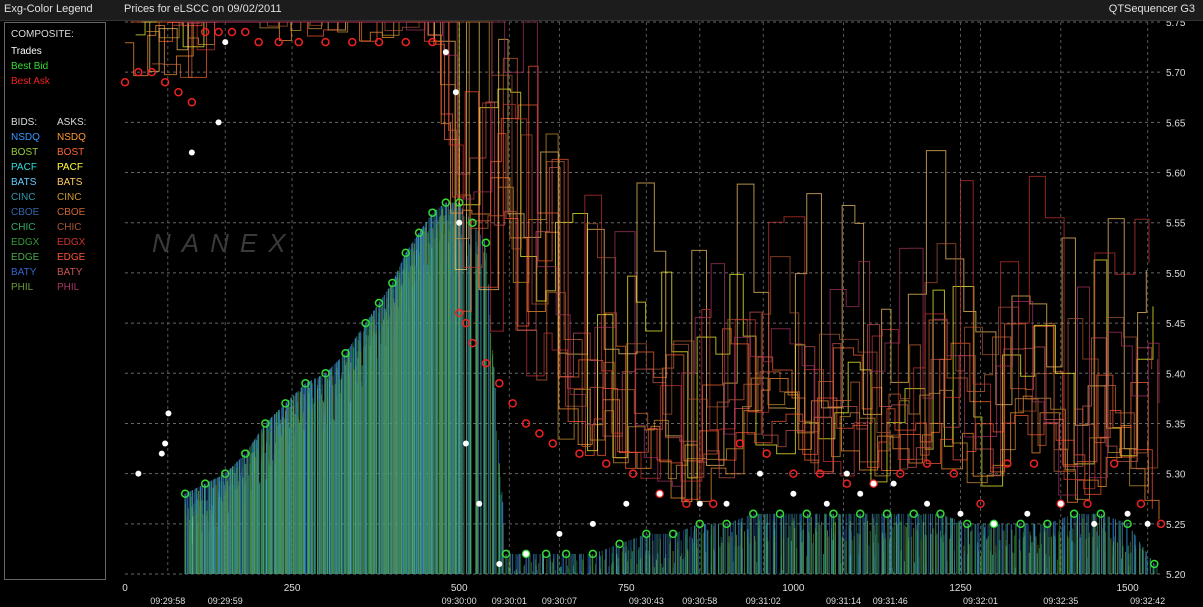 Image resolution: width=1203 pixels, height=607 pixels. Describe the element at coordinates (23, 227) in the screenshot. I see `legend-bid-chic: CHIC` at that location.